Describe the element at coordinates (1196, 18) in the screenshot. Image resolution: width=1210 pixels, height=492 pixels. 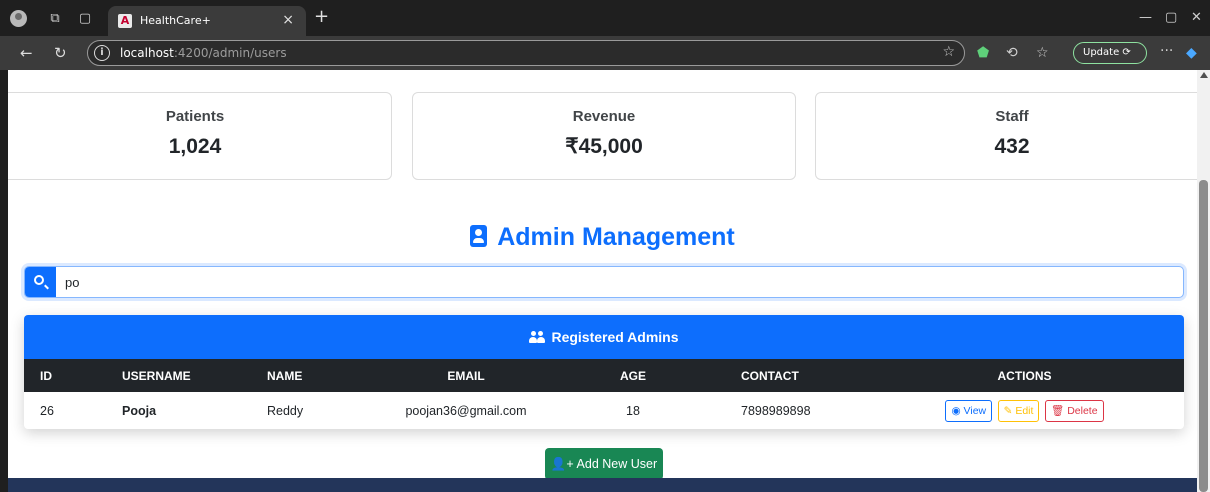
I see `close-window-icon: ✕` at that location.